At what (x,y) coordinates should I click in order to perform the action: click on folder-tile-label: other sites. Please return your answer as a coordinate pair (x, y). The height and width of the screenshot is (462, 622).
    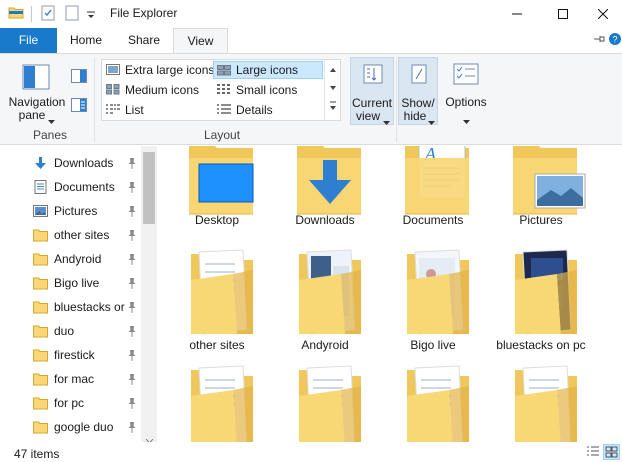
    Looking at the image, I should click on (217, 345).